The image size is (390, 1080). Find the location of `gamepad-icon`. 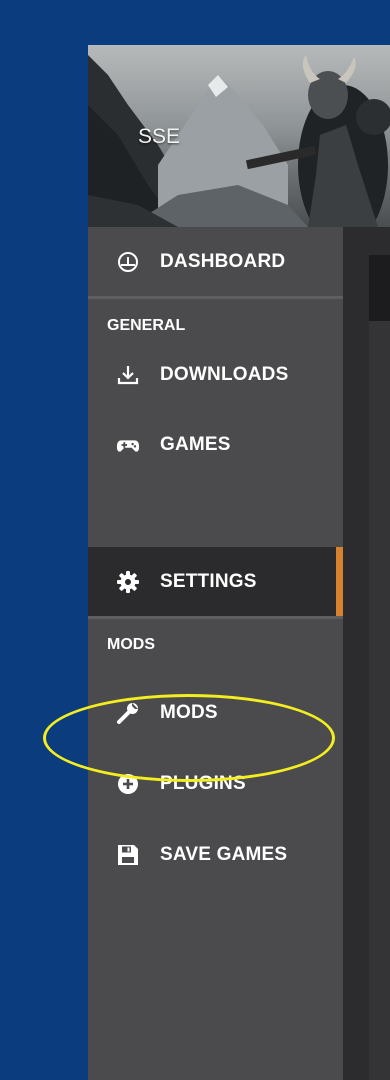

gamepad-icon is located at coordinates (128, 445).